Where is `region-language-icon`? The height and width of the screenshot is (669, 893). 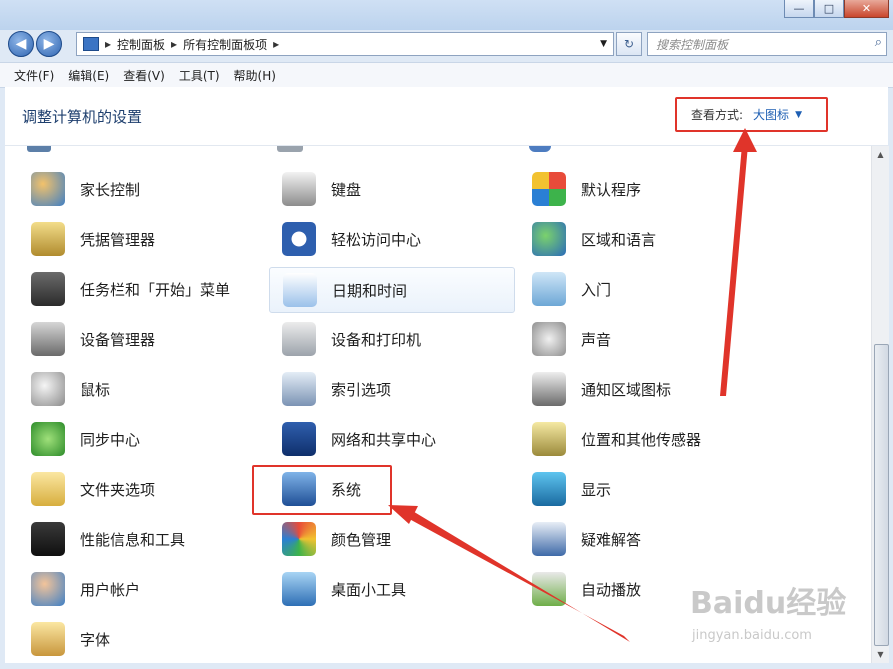
region-language-icon is located at coordinates (549, 239).